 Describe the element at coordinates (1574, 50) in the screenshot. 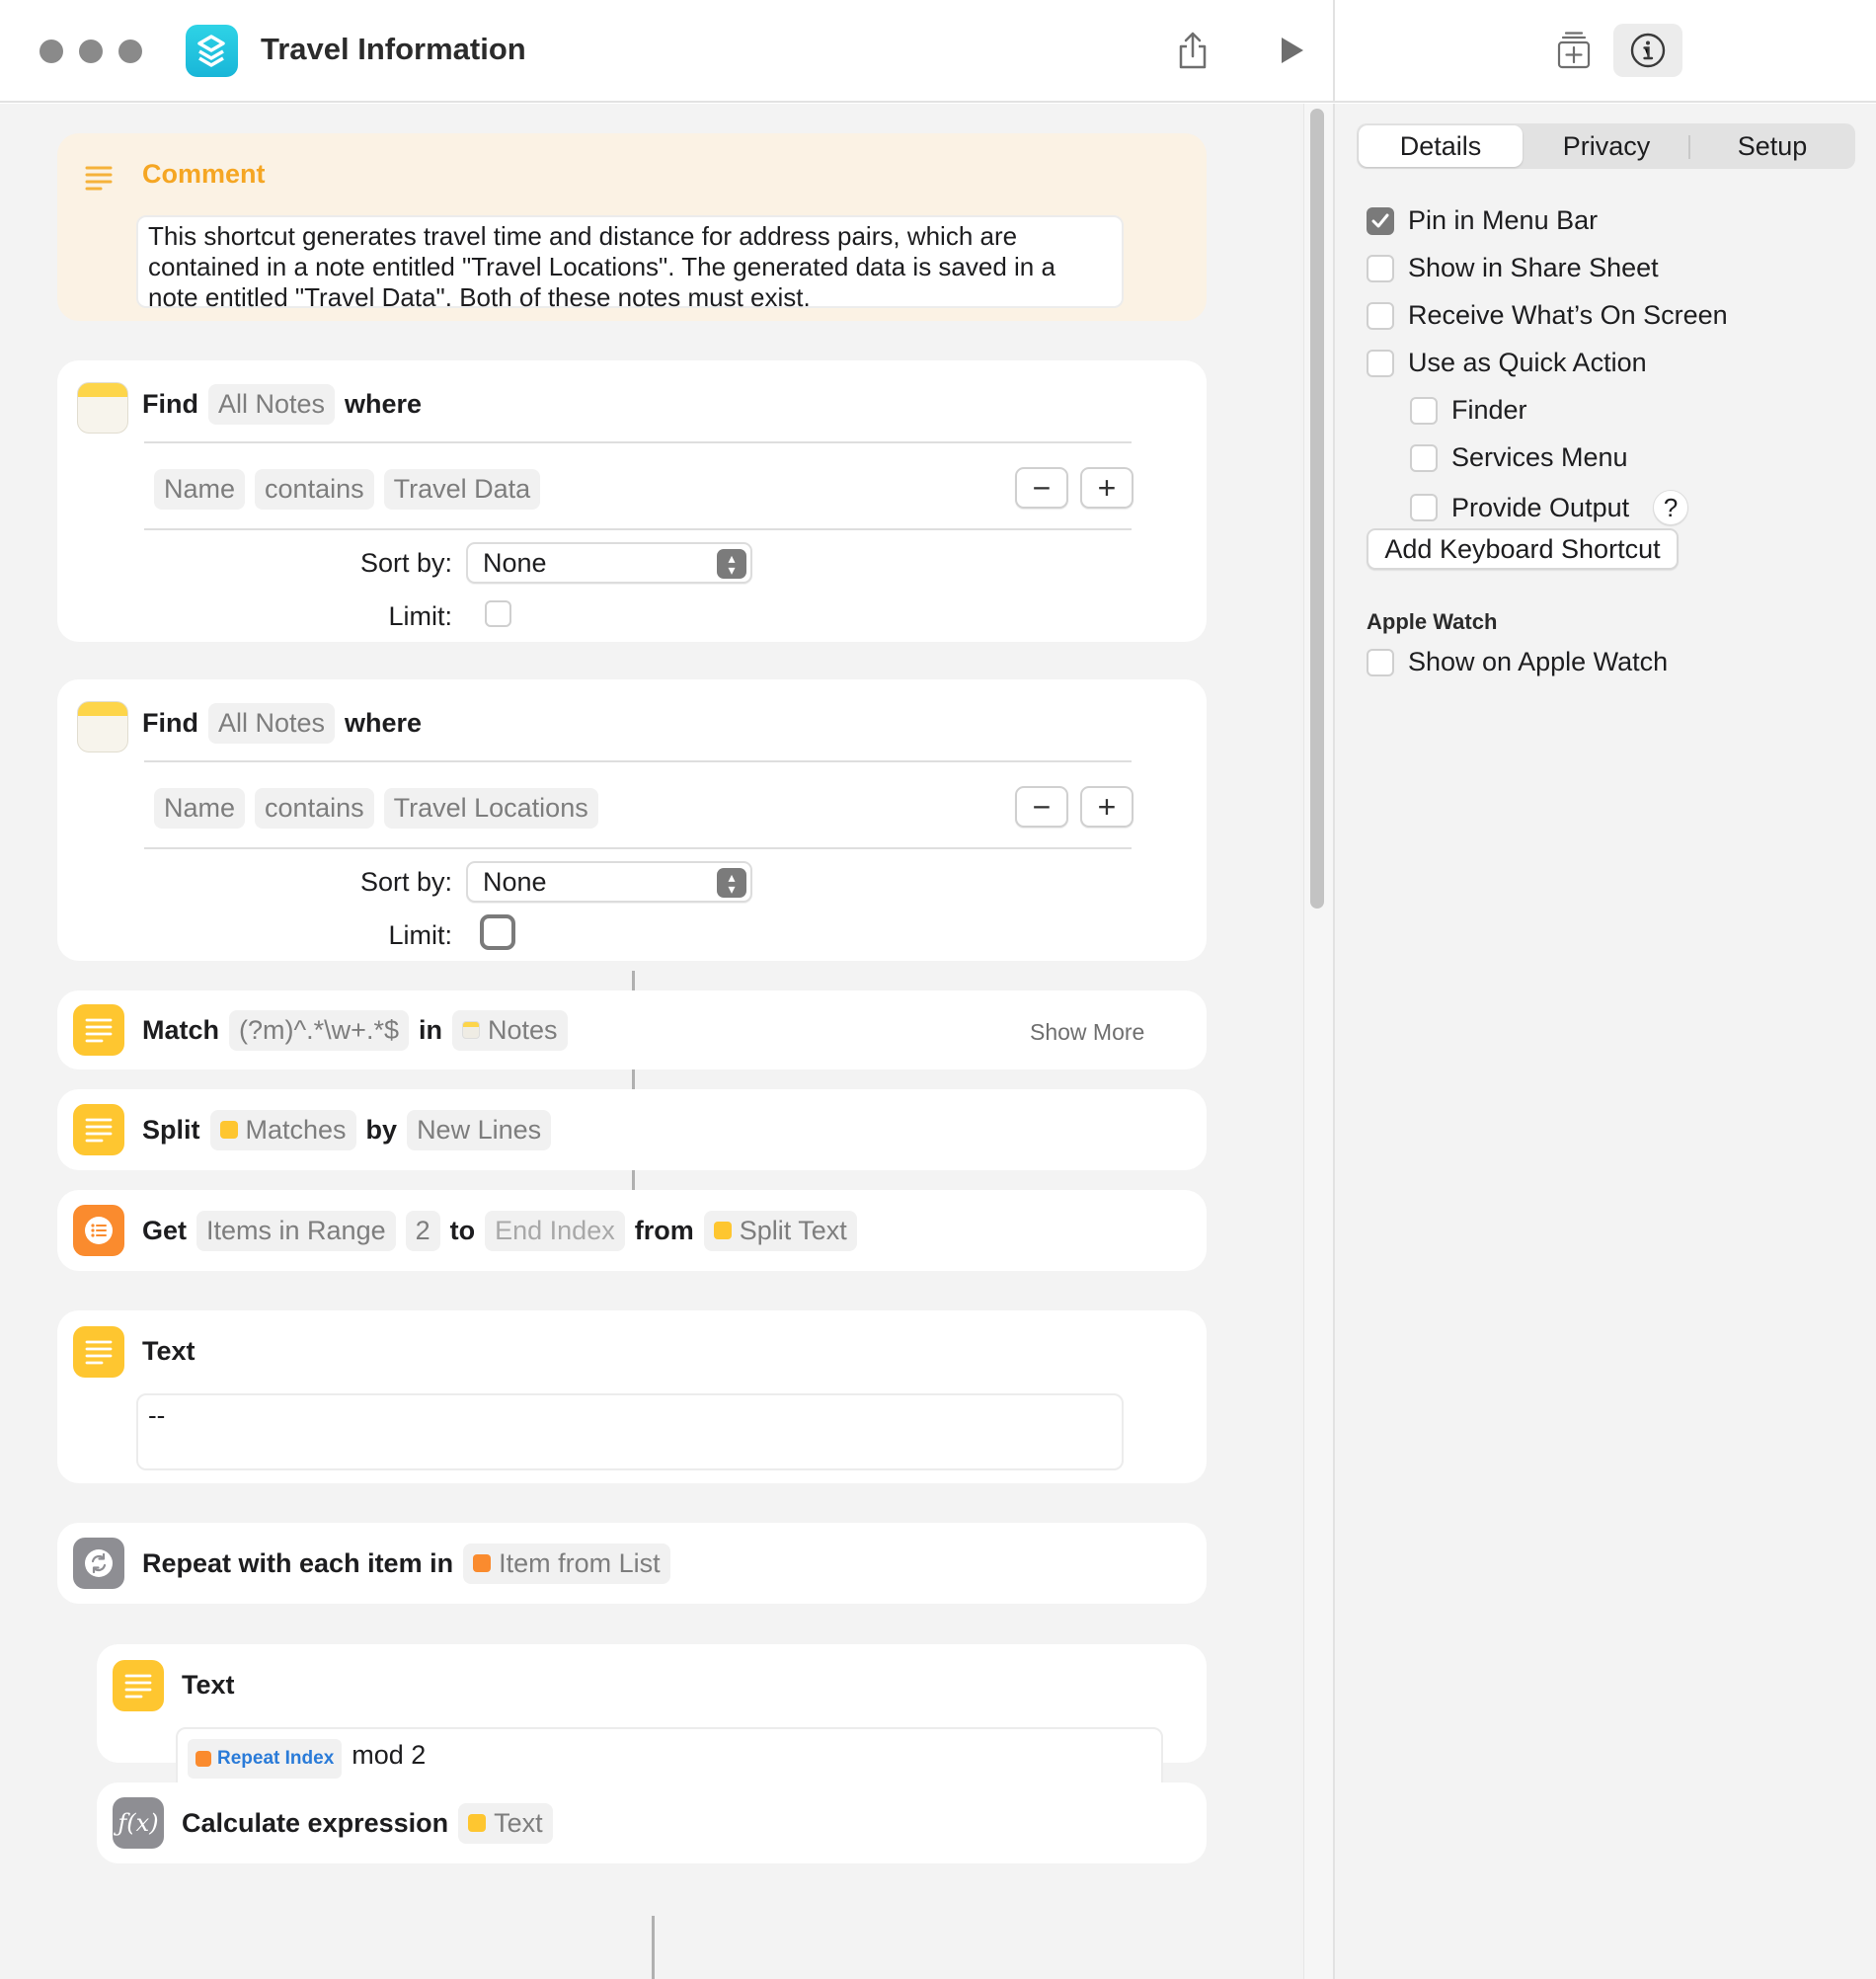

I see `add-to-library-icon` at that location.